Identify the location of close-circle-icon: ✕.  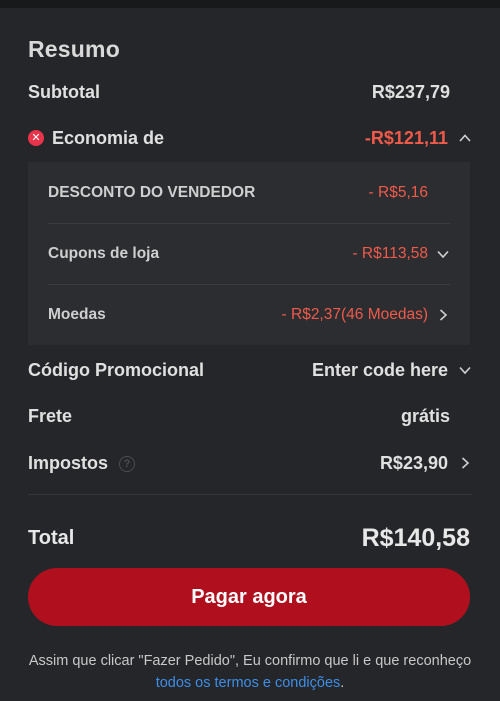
(36, 138).